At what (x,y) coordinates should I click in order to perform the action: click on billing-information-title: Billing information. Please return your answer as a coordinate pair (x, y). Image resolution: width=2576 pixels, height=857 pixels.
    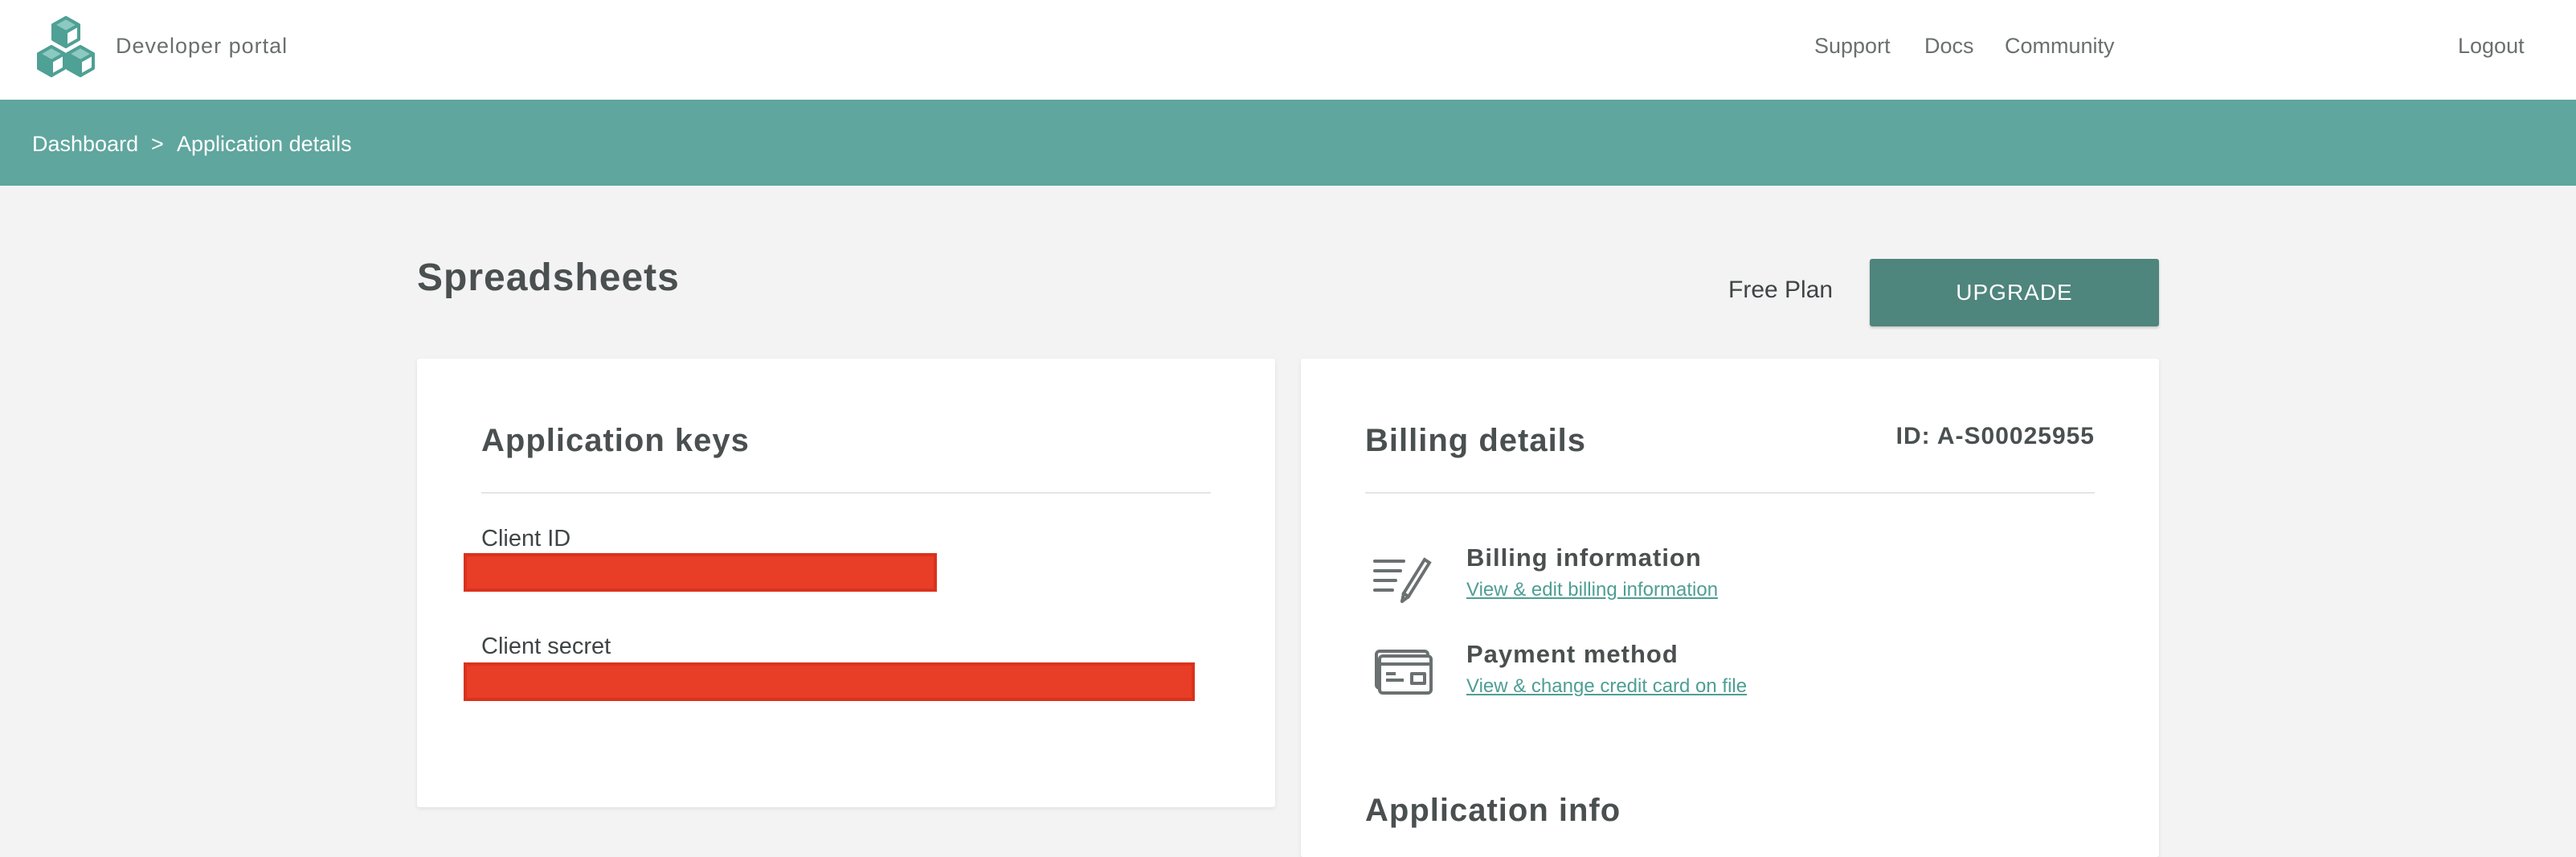
    Looking at the image, I should click on (1584, 557).